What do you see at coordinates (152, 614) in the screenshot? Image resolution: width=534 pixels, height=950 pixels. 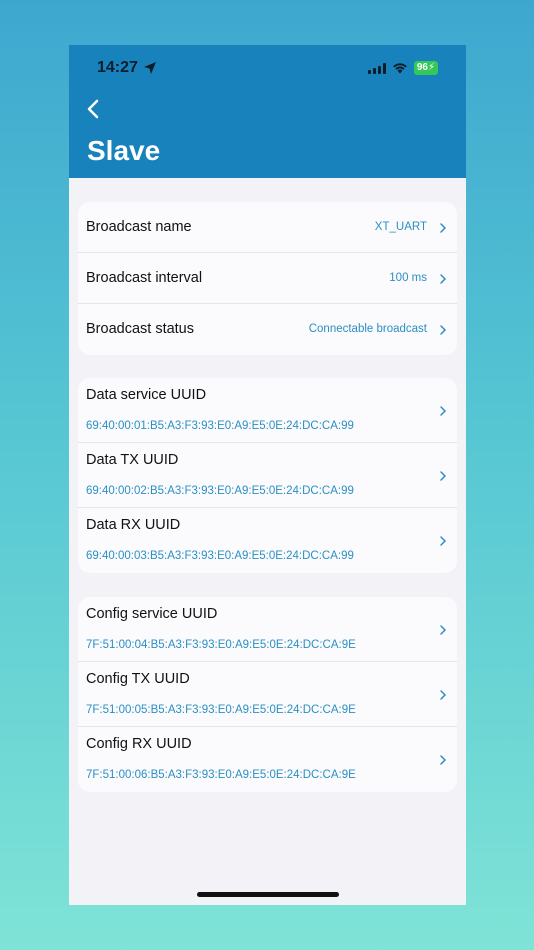 I see `row-label: Config service UUID` at bounding box center [152, 614].